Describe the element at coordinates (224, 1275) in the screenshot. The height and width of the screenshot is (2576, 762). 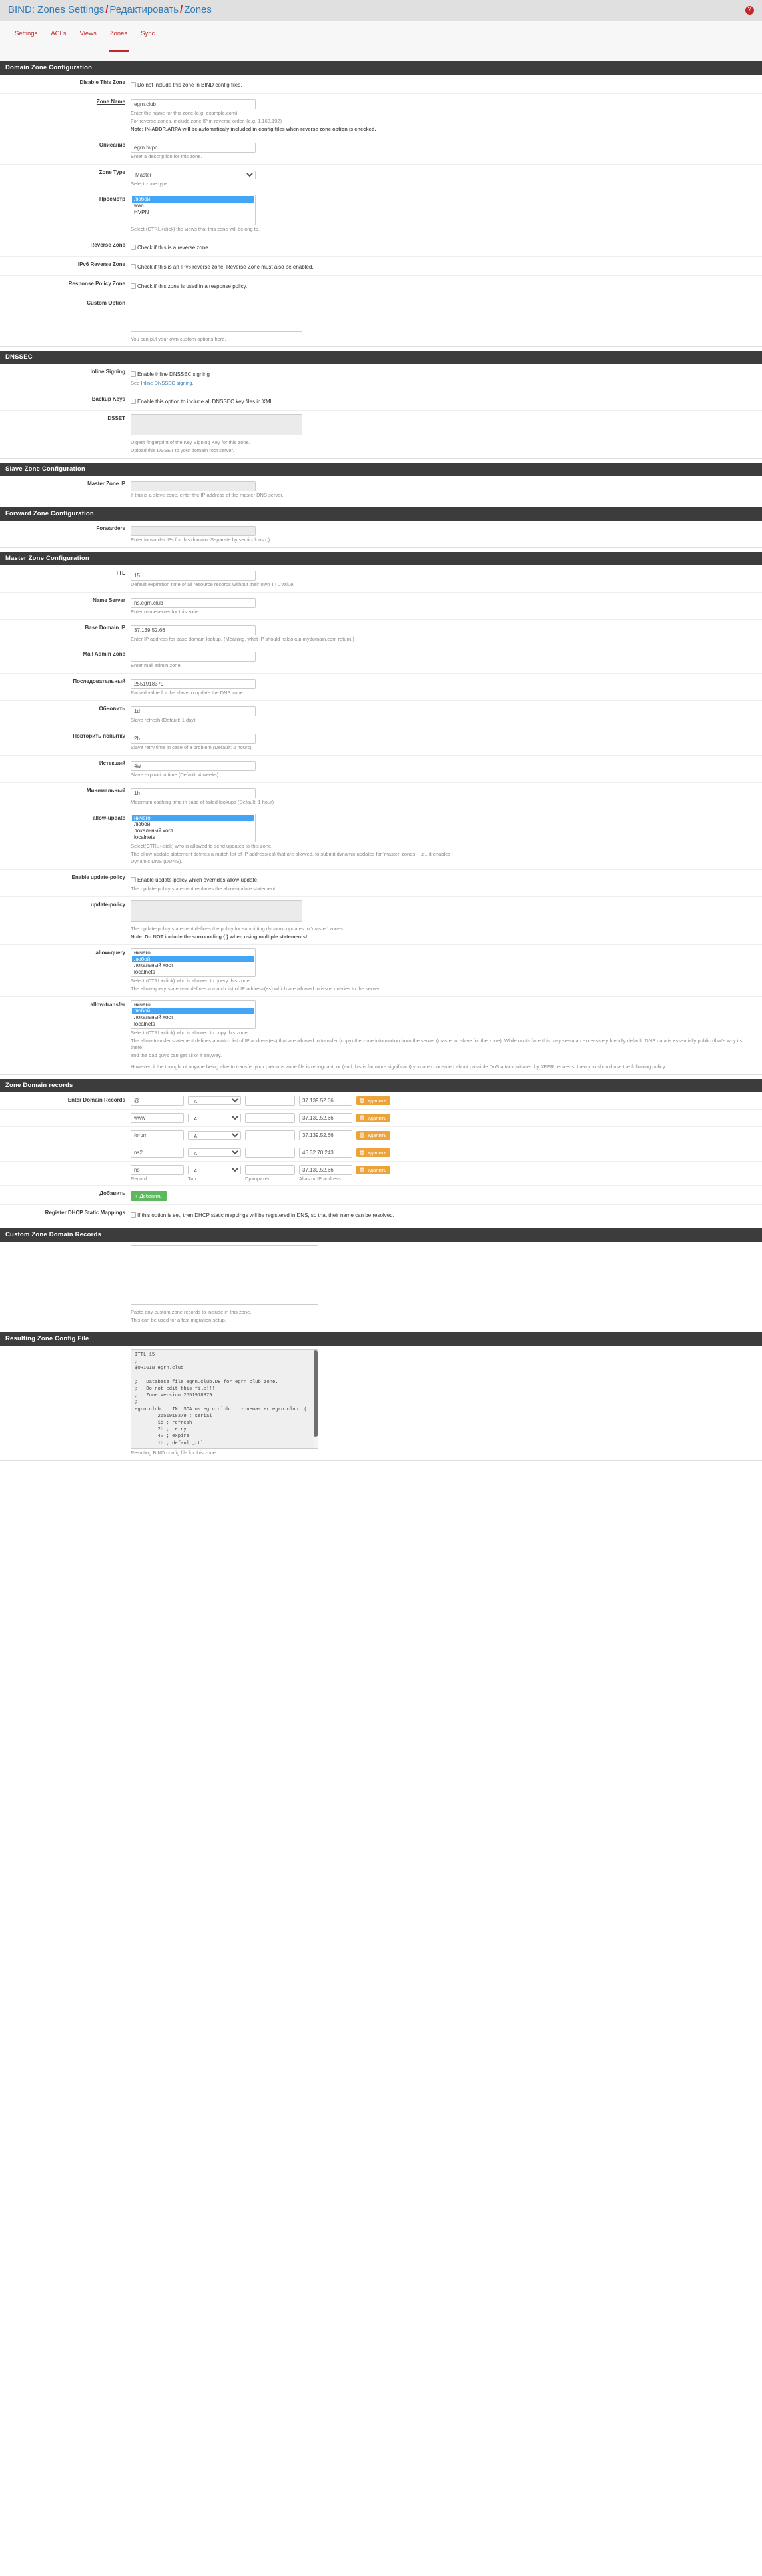
I see `custom-zone-records-textarea` at that location.